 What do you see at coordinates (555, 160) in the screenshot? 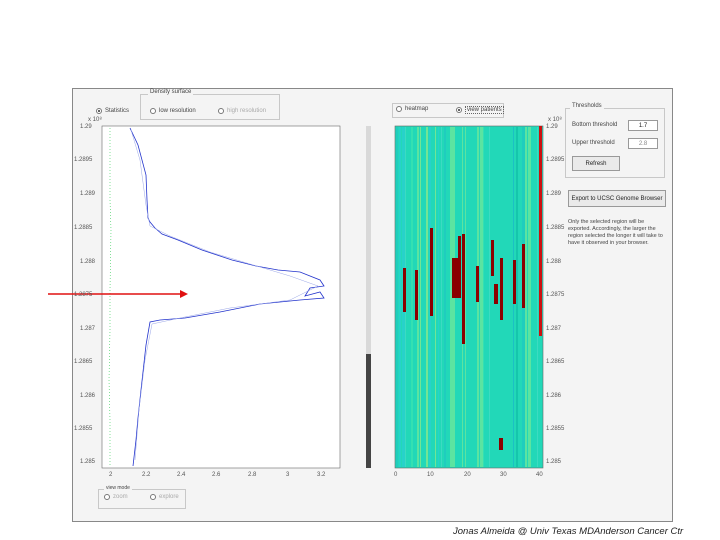
I see `y-tick-label-right: 1.2895` at bounding box center [555, 160].